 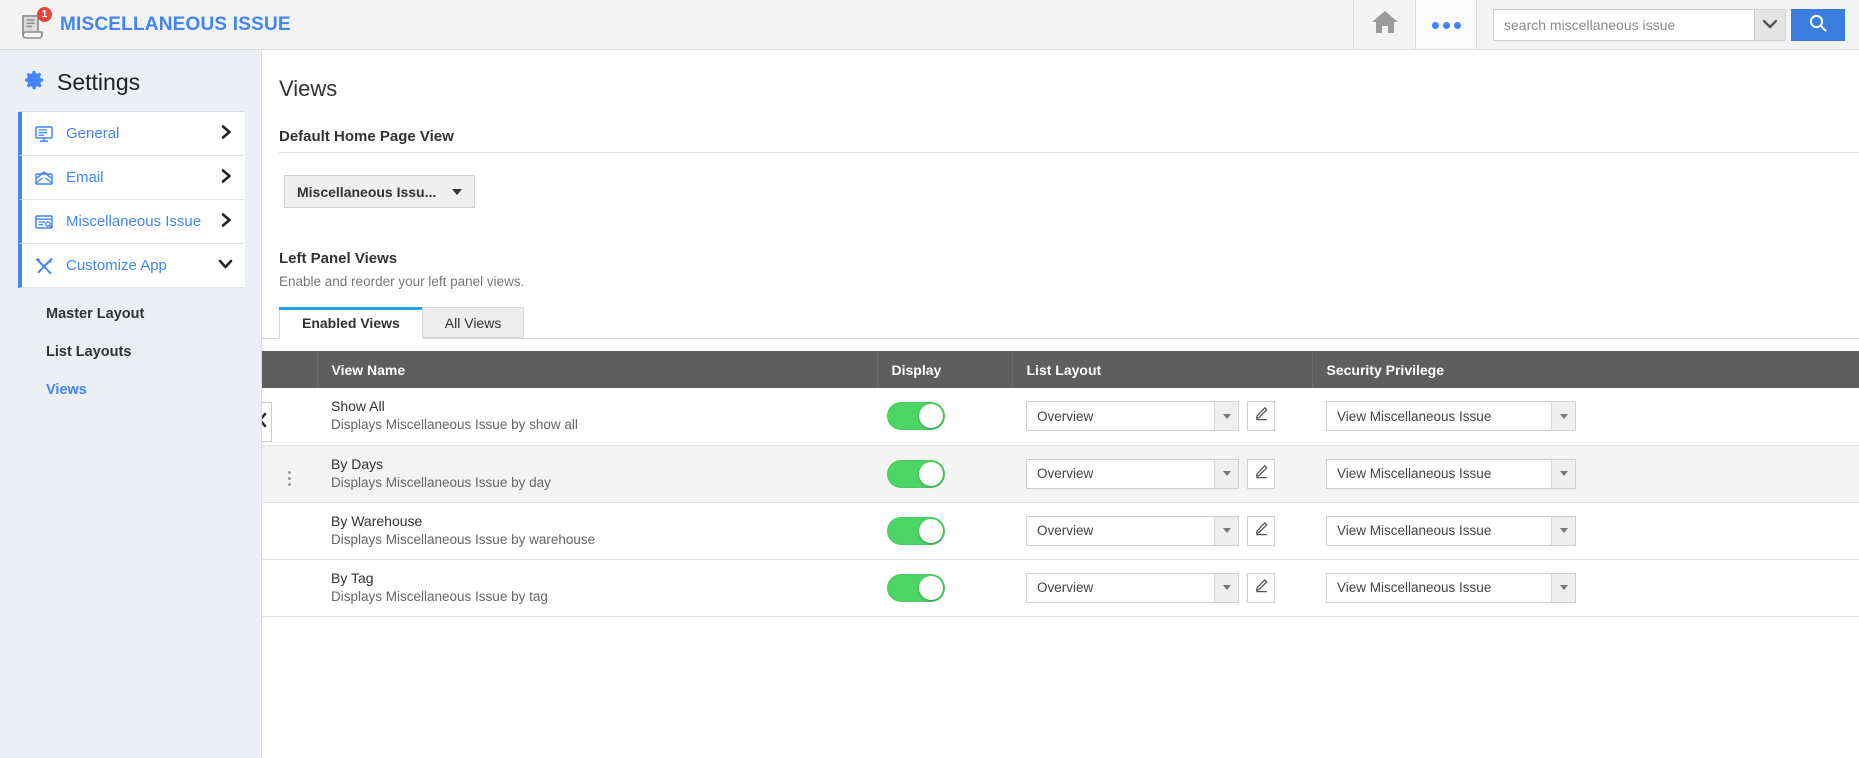 I want to click on sidebar-item-label: General, so click(x=93, y=133).